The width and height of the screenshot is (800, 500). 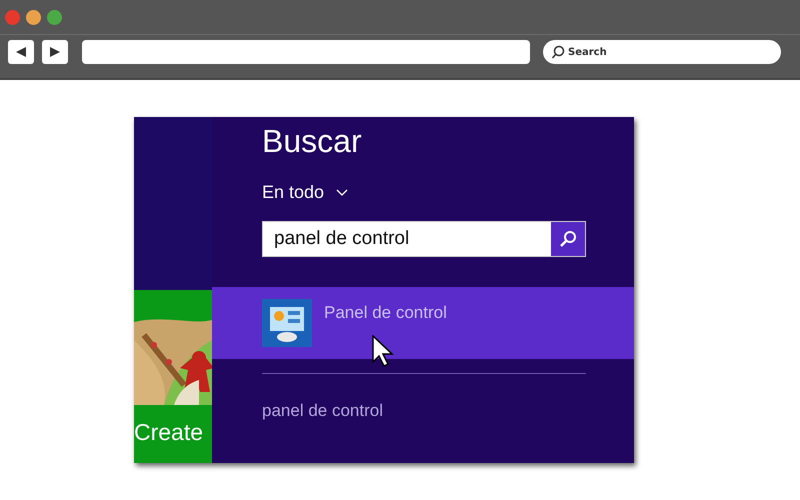 What do you see at coordinates (54, 17) in the screenshot?
I see `maximize-dot` at bounding box center [54, 17].